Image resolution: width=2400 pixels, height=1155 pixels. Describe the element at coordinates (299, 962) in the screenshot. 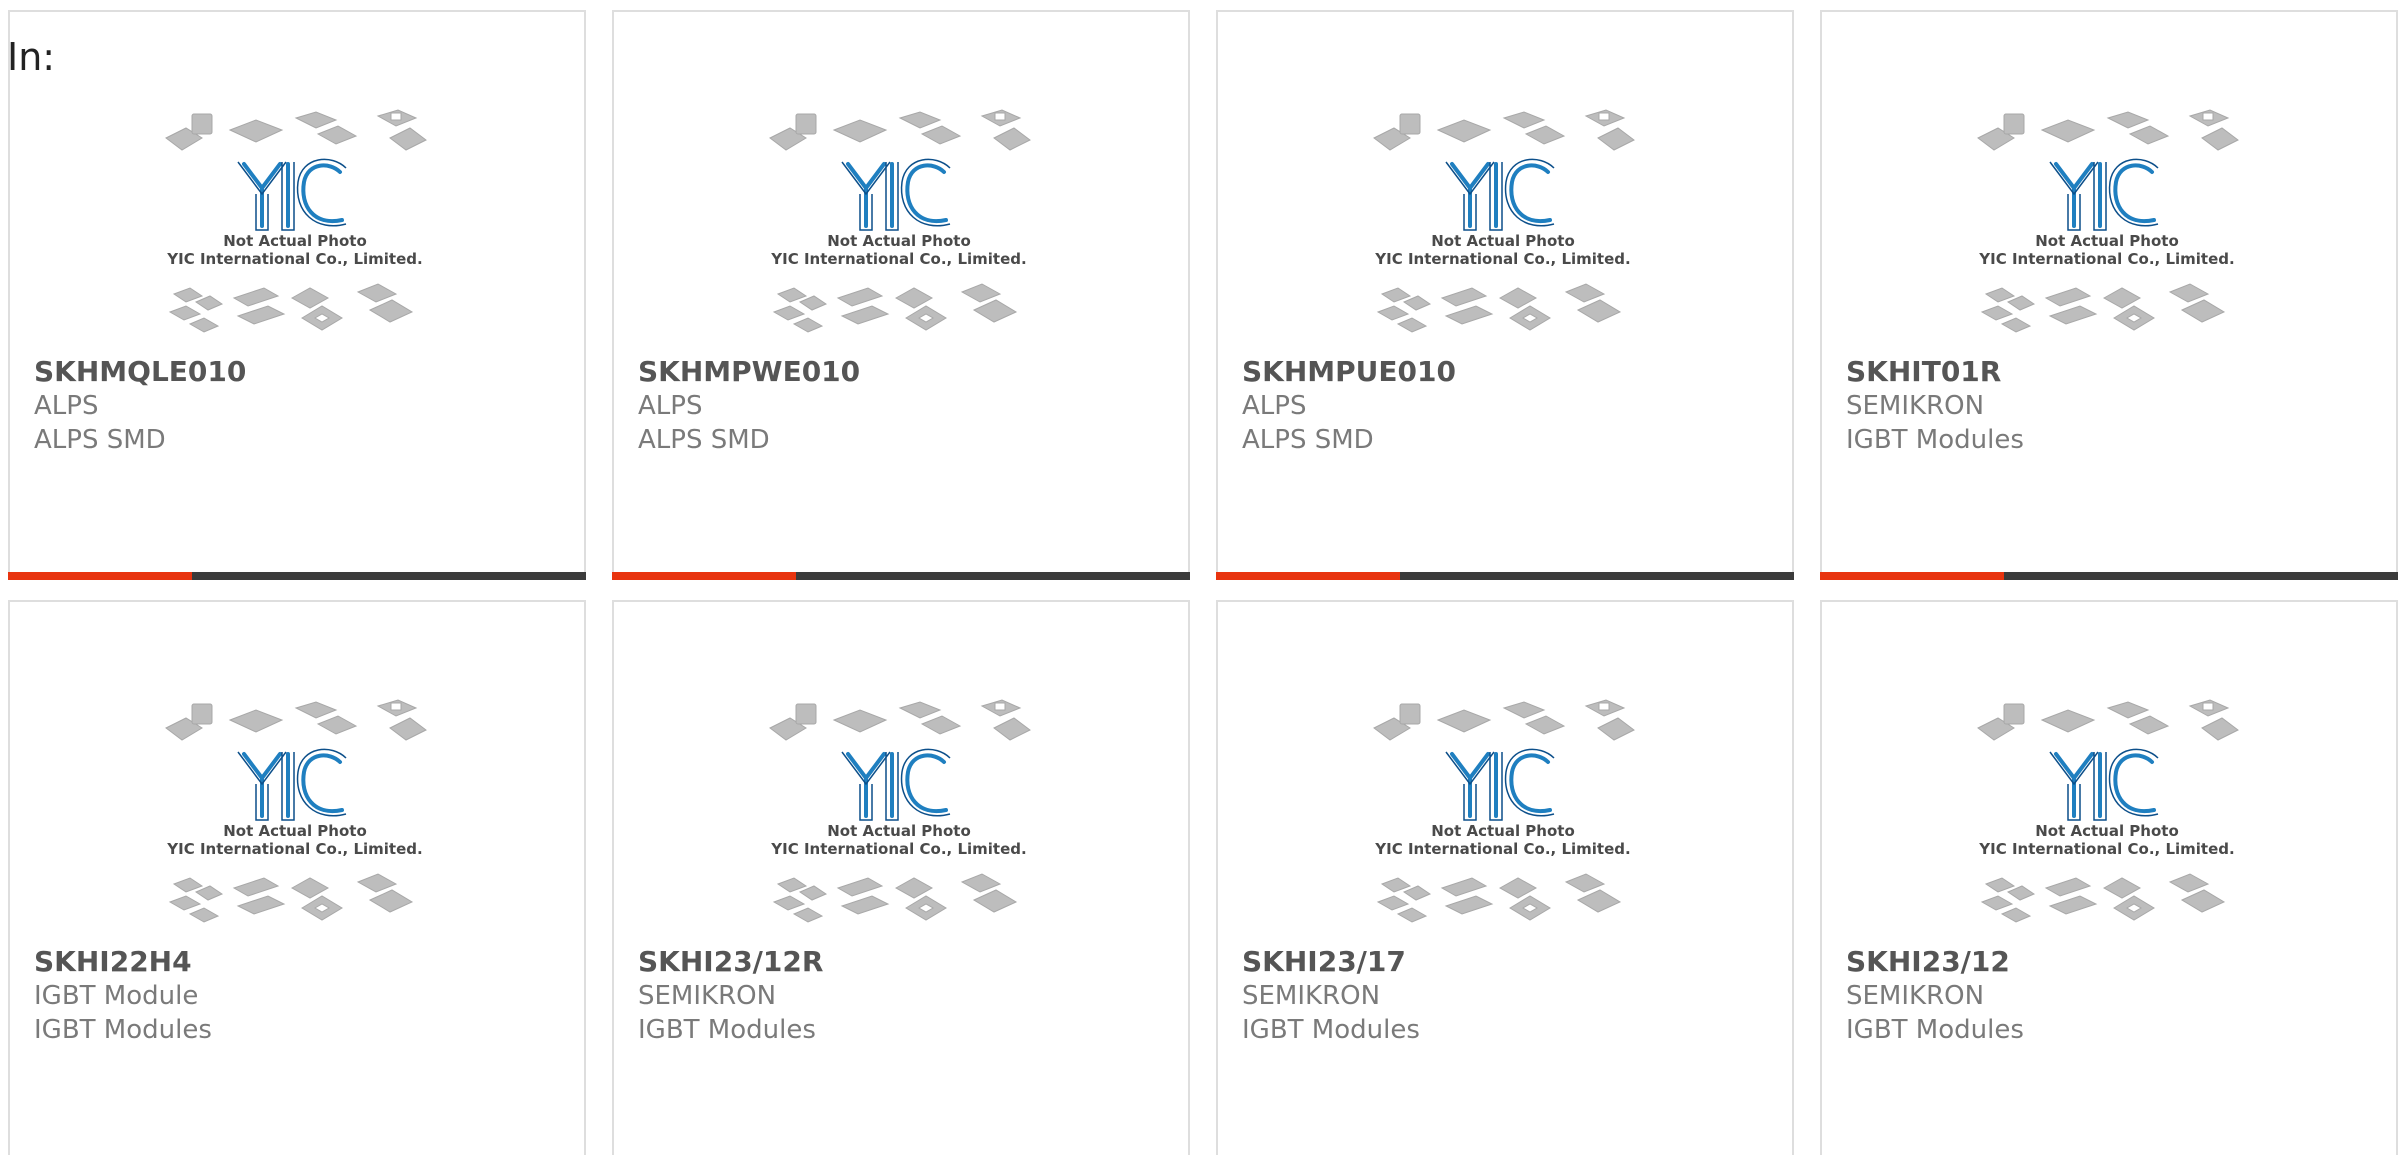

I see `part-number: SKHI22H4` at that location.